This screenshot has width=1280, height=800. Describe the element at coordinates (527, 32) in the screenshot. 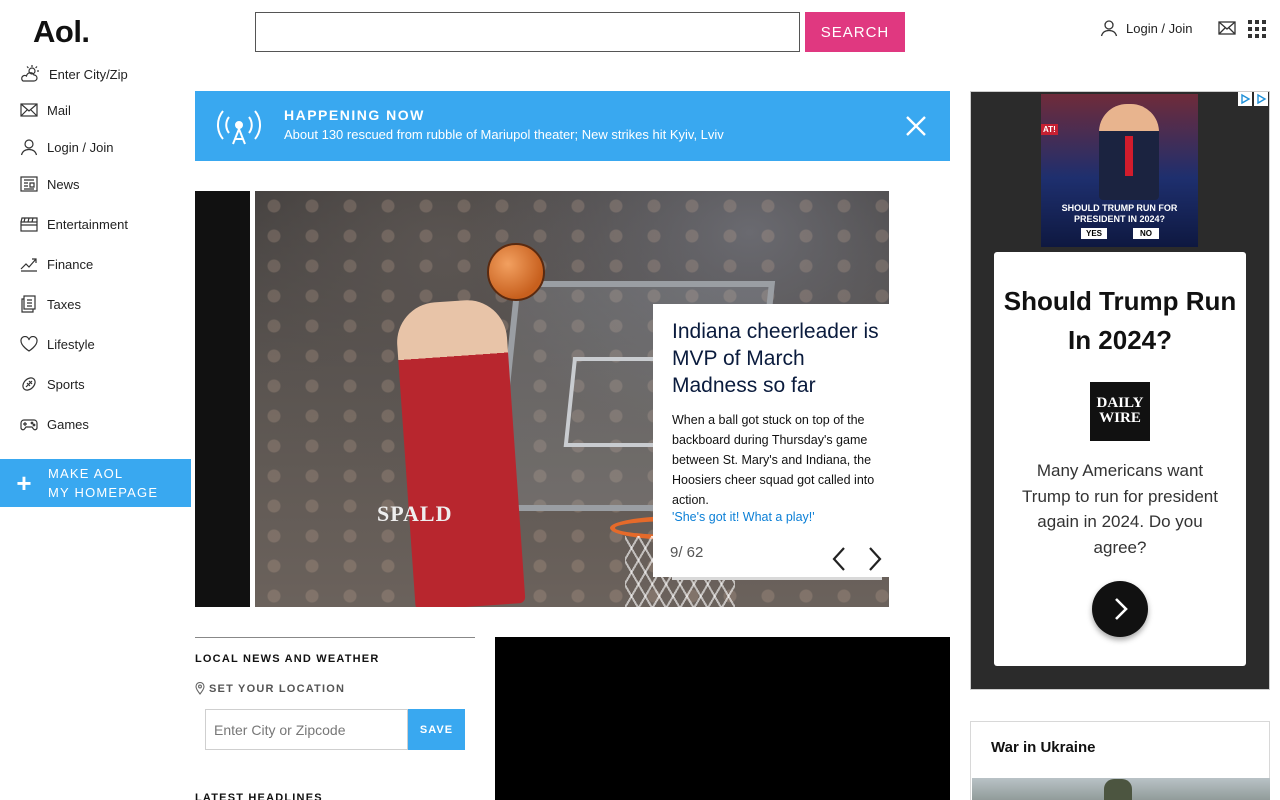

I see `search-input` at that location.